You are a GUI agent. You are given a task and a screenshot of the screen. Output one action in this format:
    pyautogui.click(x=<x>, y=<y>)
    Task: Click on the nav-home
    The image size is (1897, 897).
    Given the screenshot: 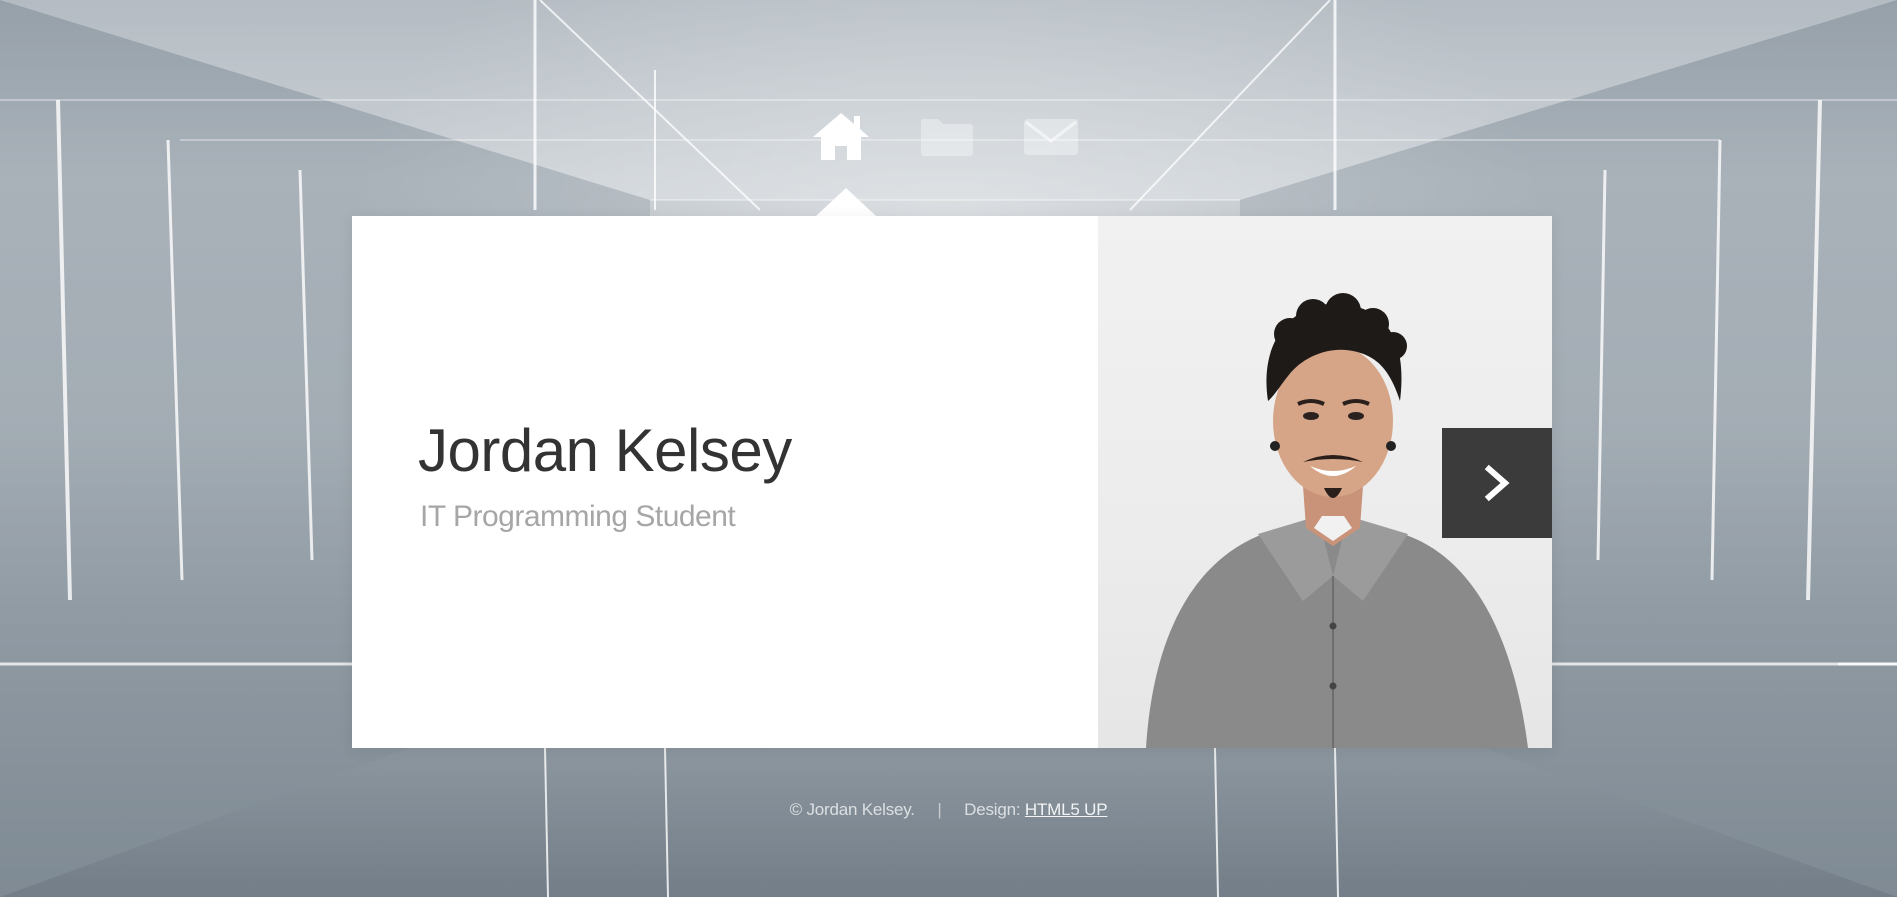 What is the action you would take?
    pyautogui.click(x=841, y=136)
    